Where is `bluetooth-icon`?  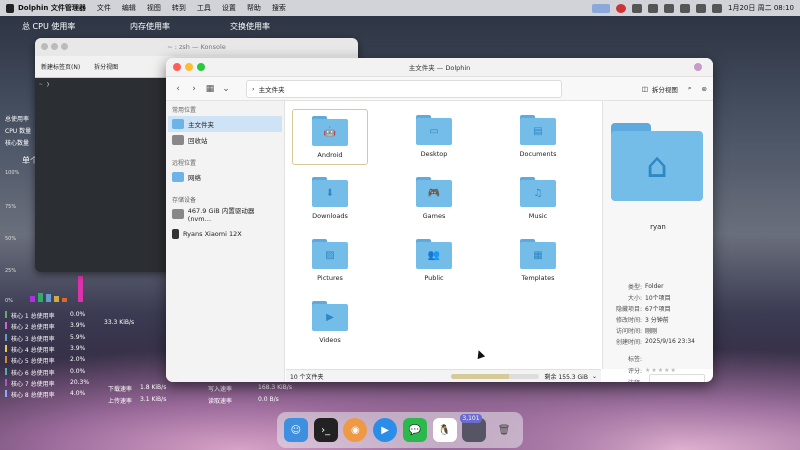
bluetooth-icon is located at coordinates (653, 8).